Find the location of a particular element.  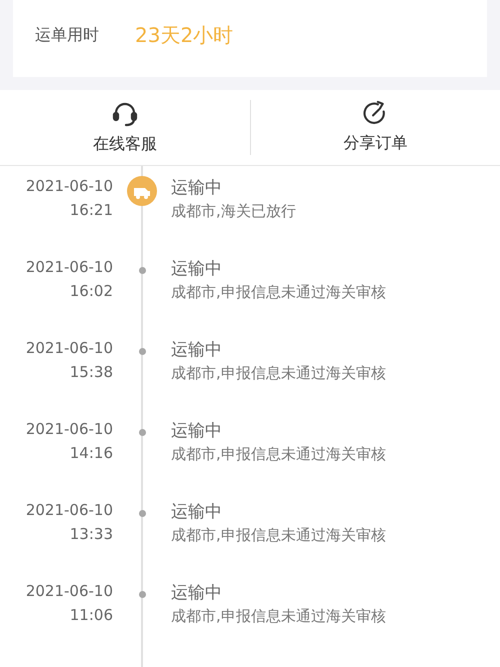

action-button: 分享订单 is located at coordinates (375, 127).